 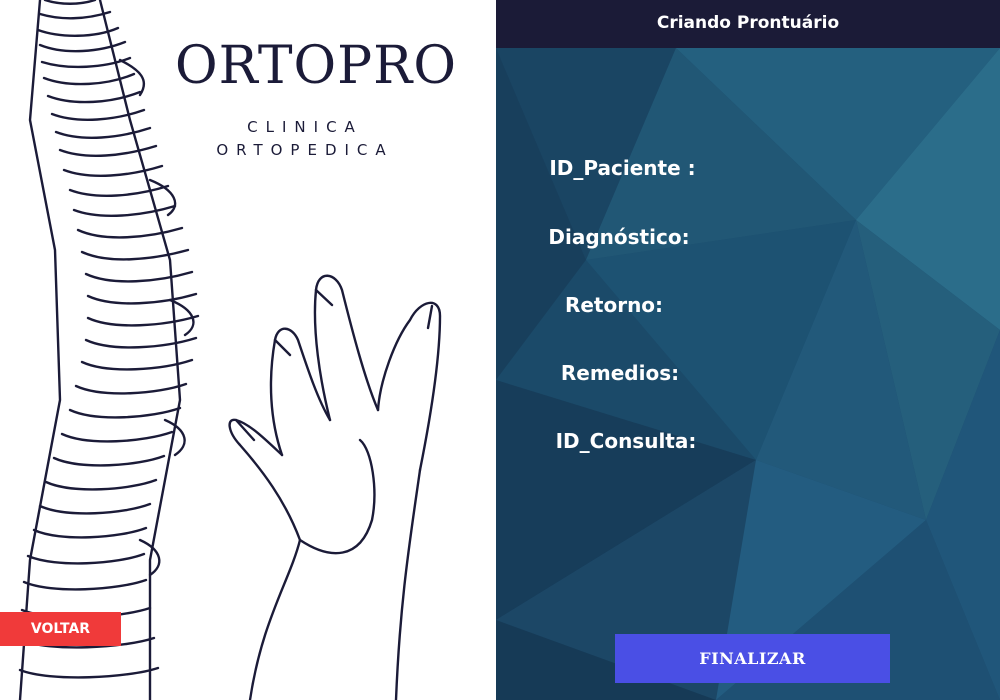 What do you see at coordinates (626, 441) in the screenshot?
I see `field-id-consulta: ID_Consulta:` at bounding box center [626, 441].